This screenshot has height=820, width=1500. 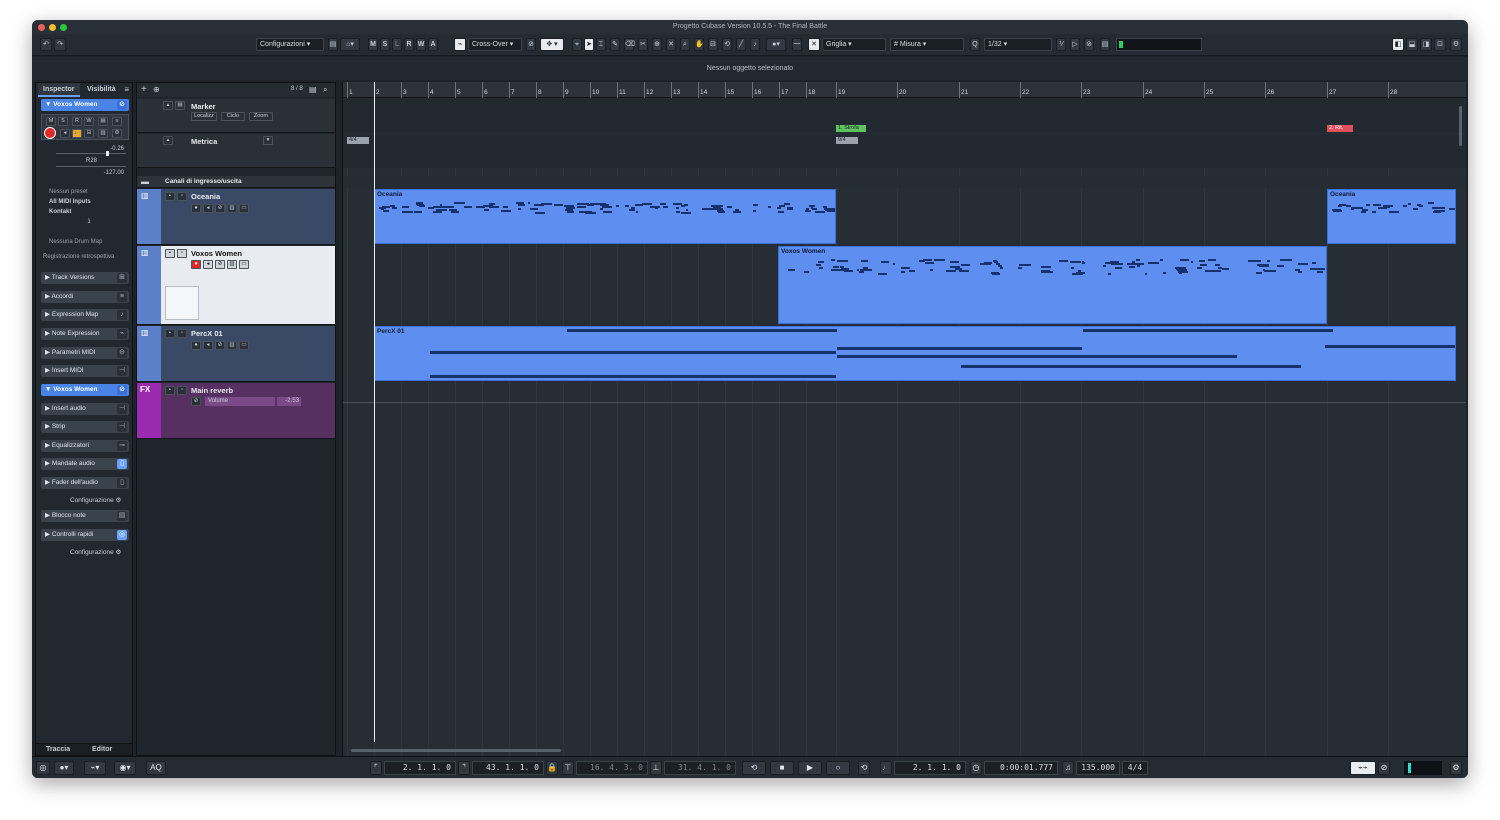 I want to click on edit-channel-icon: ⊘, so click(x=122, y=390).